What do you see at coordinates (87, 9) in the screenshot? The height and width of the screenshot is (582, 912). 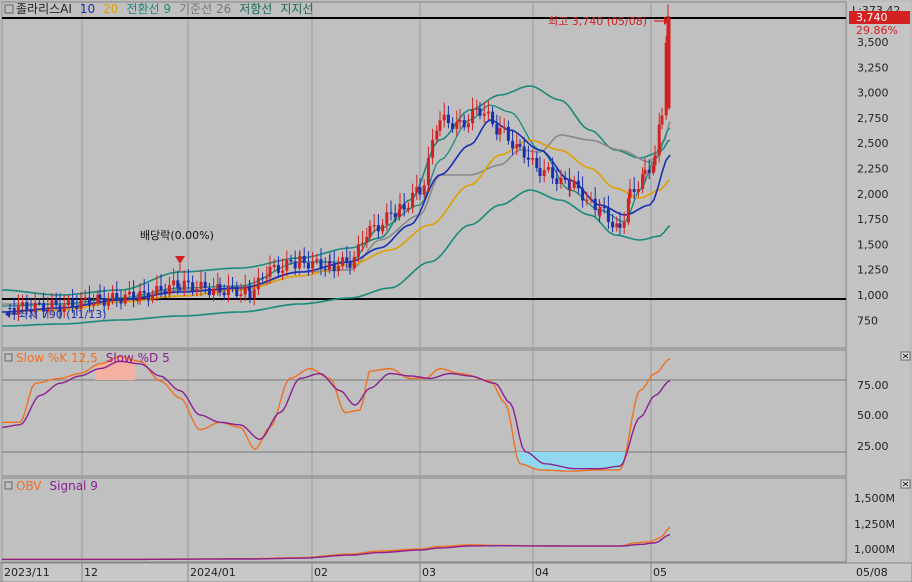 I see `legend-item: 10` at bounding box center [87, 9].